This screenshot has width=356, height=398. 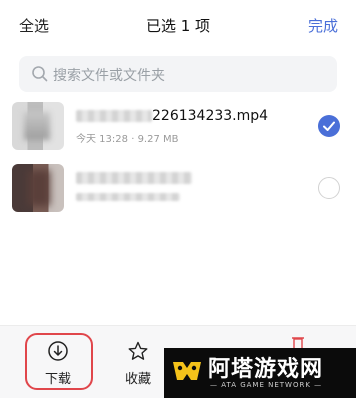 I want to click on file-name: 226134233.mp4, so click(x=172, y=116).